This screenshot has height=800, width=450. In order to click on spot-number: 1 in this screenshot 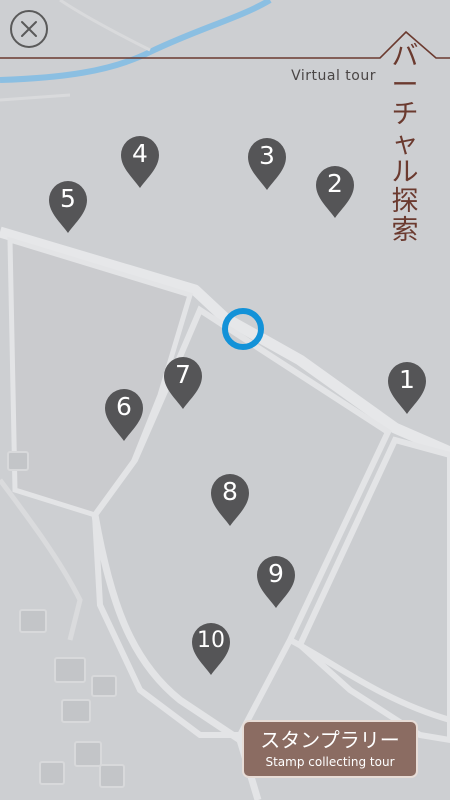, I will do `click(407, 379)`.